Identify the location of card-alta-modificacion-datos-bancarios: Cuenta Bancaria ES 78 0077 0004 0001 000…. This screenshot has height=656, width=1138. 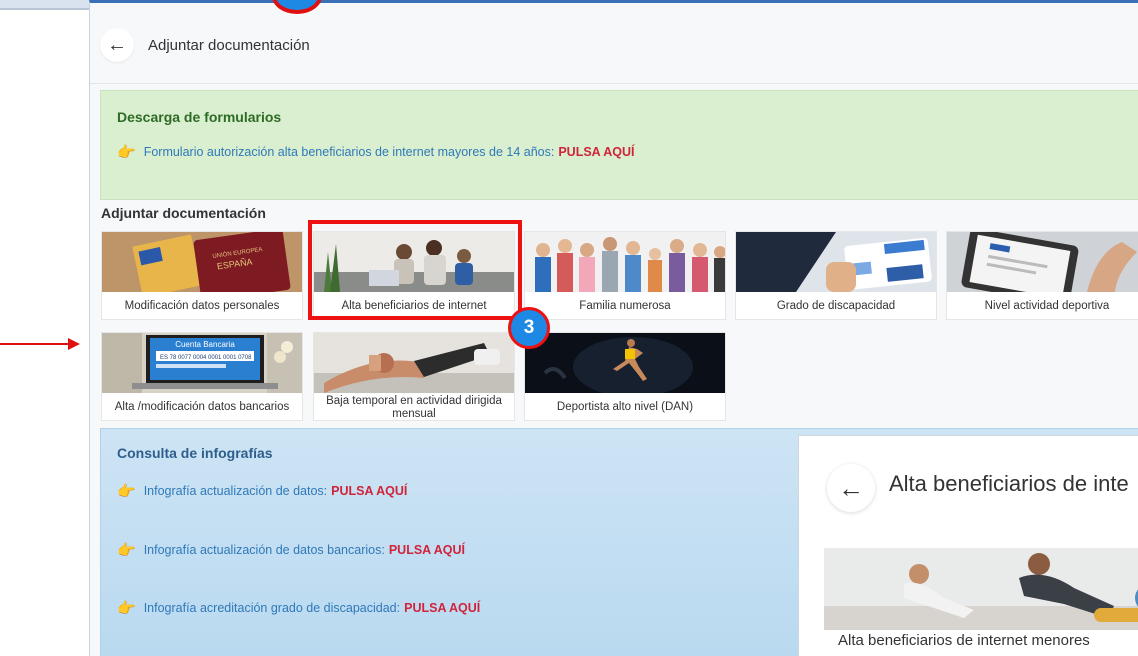
(202, 376).